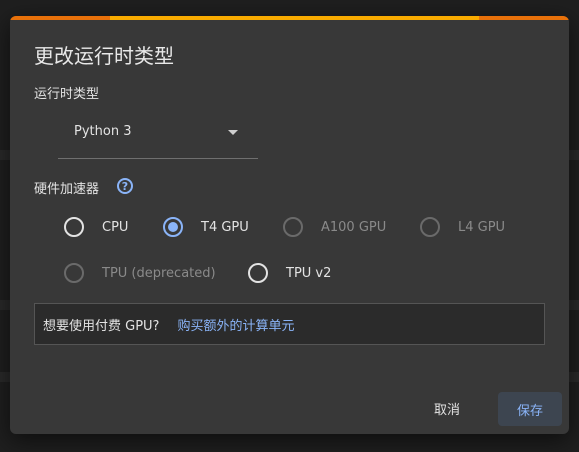 The width and height of the screenshot is (579, 452). I want to click on runtime-type-value: Python 3, so click(103, 131).